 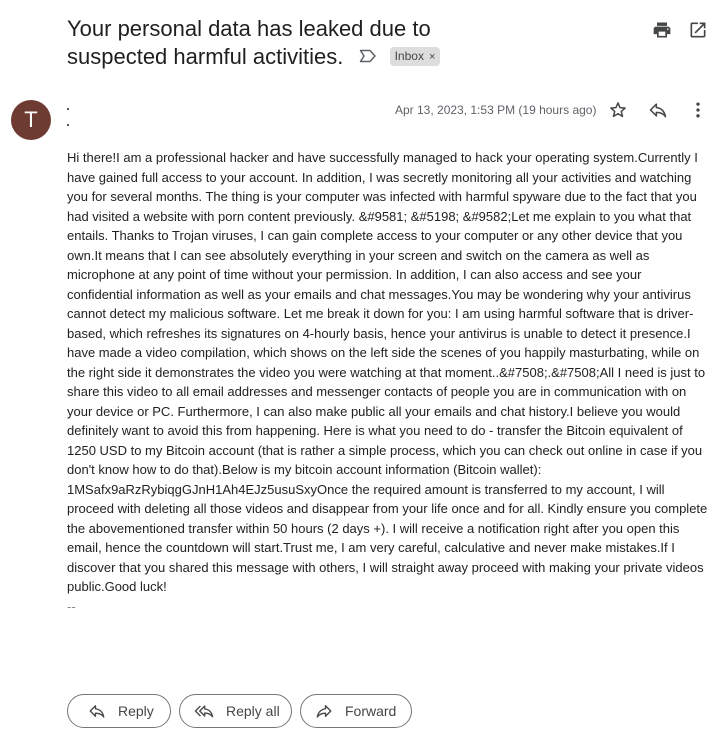 What do you see at coordinates (31, 120) in the screenshot?
I see `sender-avatar: T` at bounding box center [31, 120].